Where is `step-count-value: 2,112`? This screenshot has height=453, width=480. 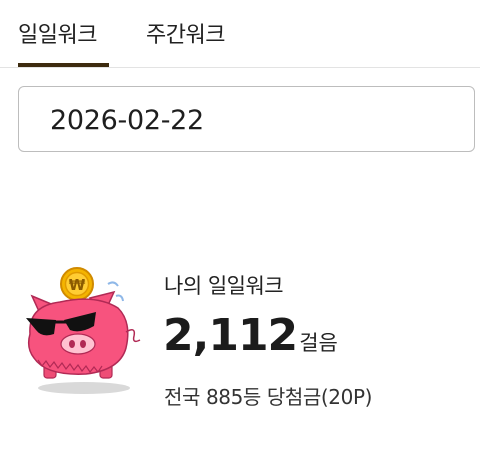 step-count-value: 2,112 is located at coordinates (230, 335).